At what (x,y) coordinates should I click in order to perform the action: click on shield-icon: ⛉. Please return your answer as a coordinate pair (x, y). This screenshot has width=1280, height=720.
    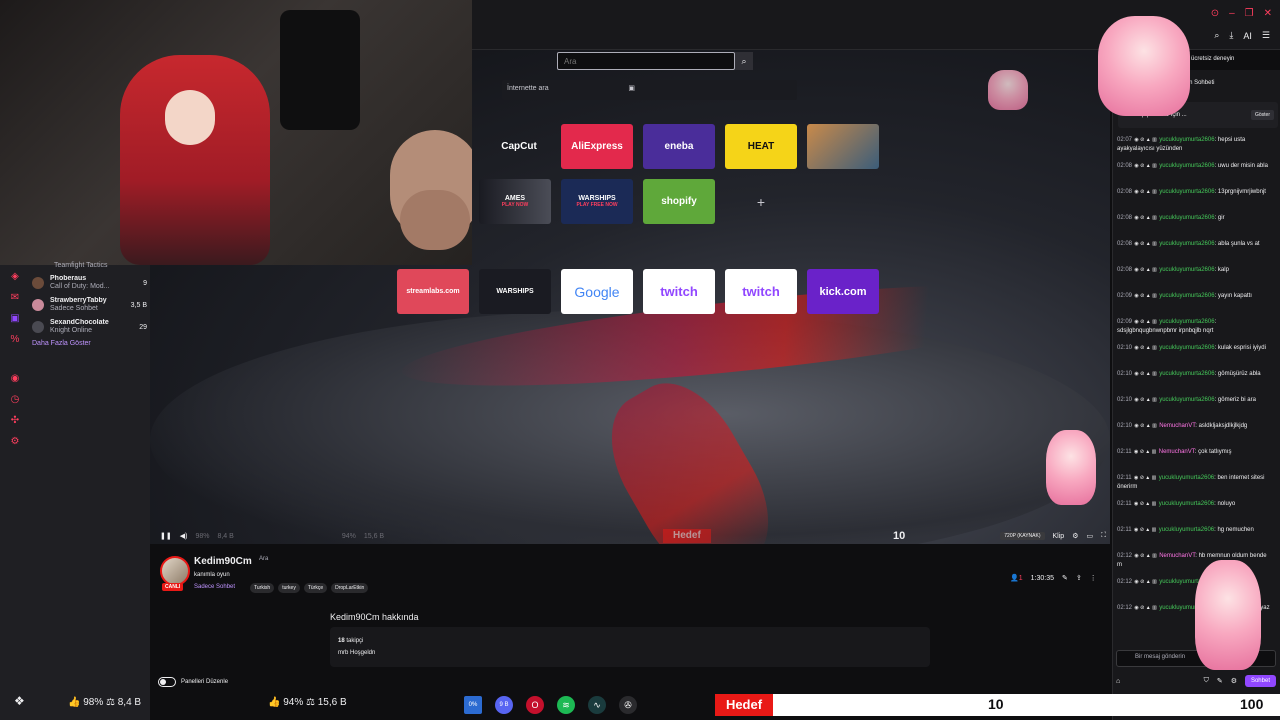
    Looking at the image, I should click on (1206, 681).